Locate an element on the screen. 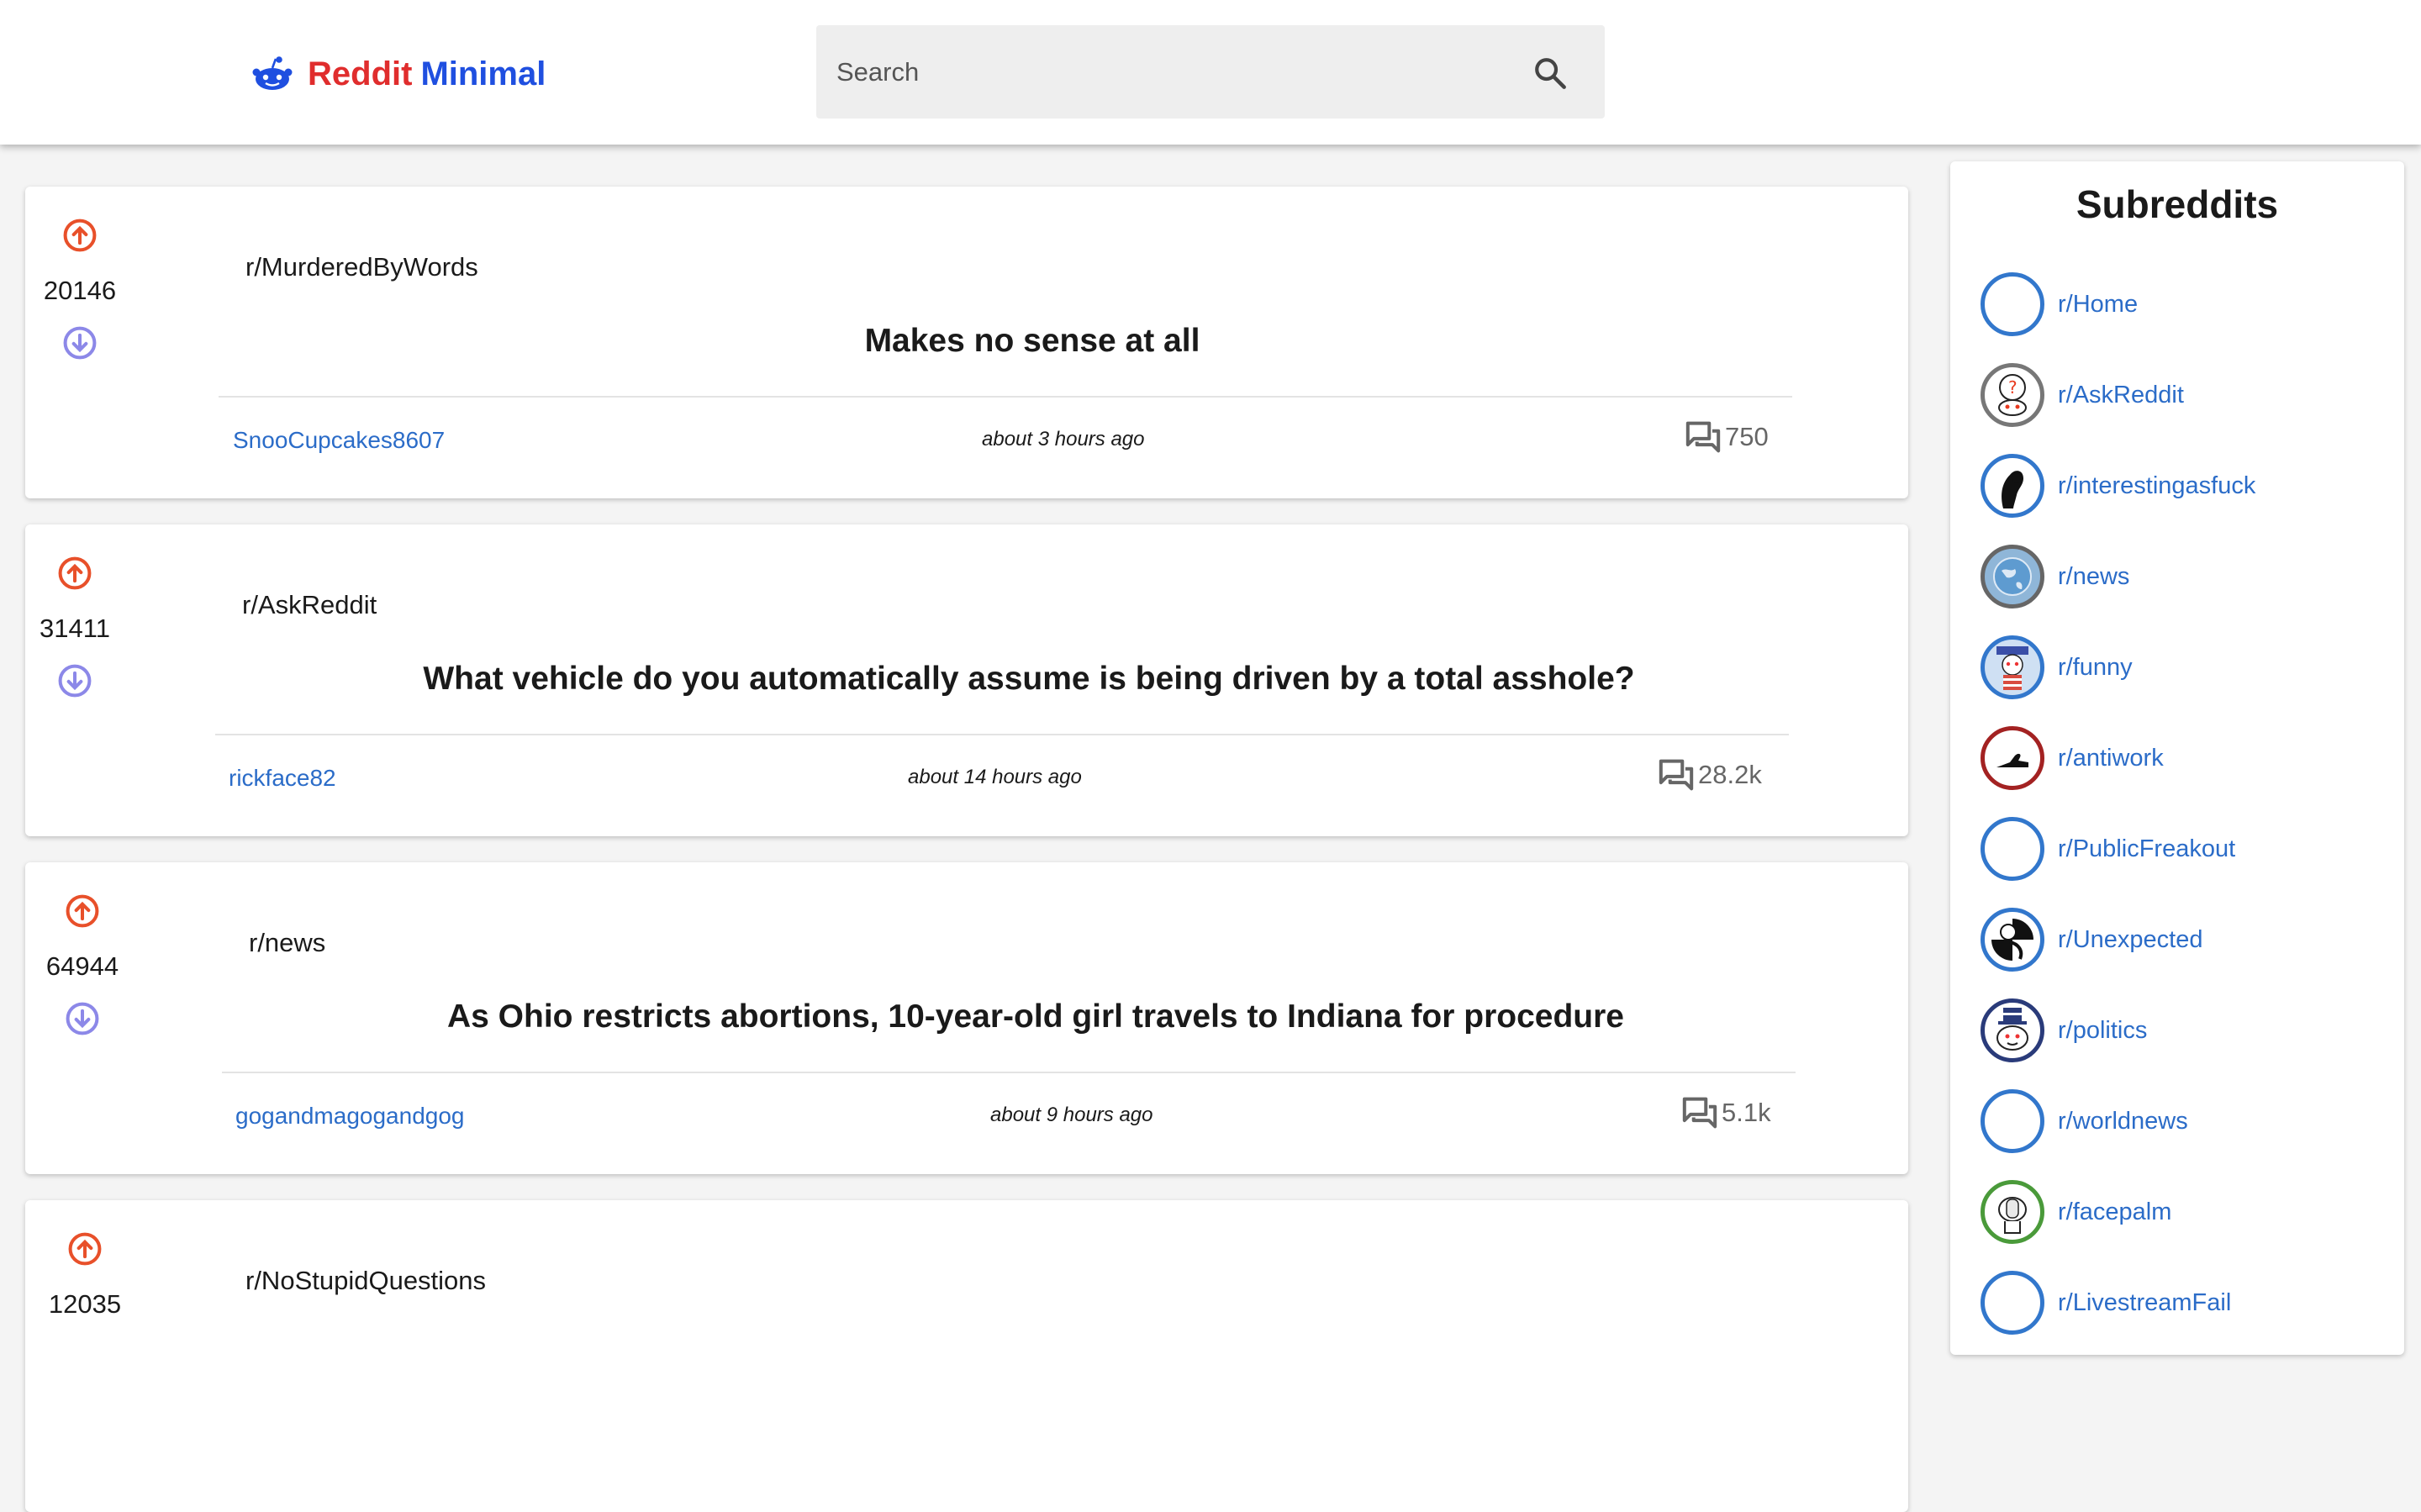 This screenshot has height=1512, width=2421. sidebar-item-antiwork: r/antiwork is located at coordinates (2072, 758).